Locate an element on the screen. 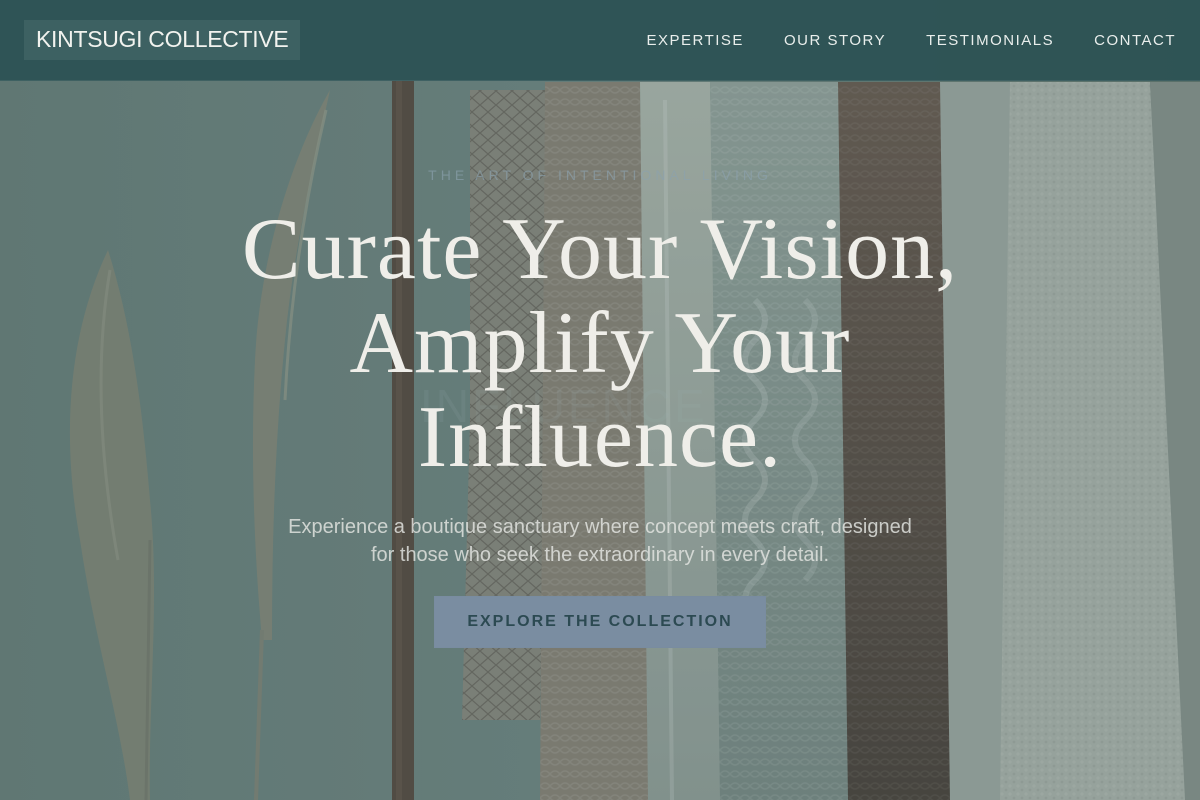 Image resolution: width=1200 pixels, height=800 pixels. nav-link-contact: CONTACT is located at coordinates (1135, 40).